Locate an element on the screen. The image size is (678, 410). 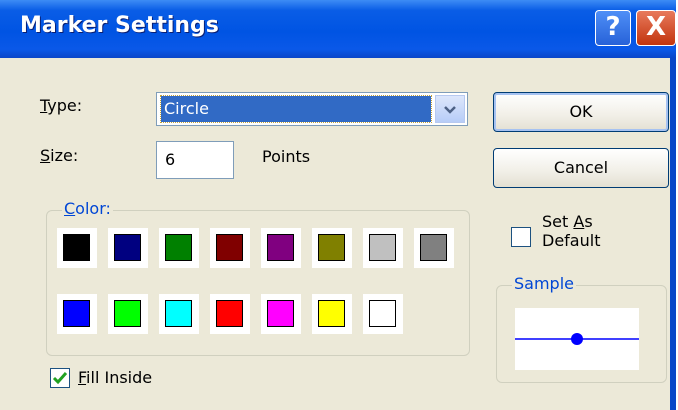
size-label: Size: is located at coordinates (59, 155).